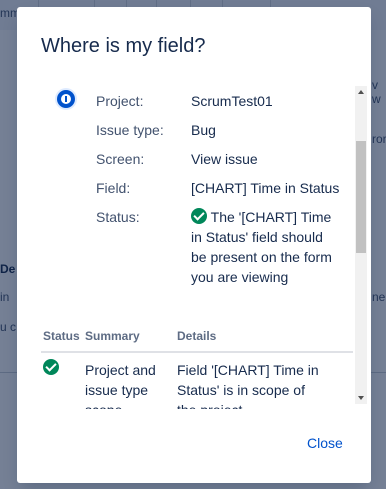 Image resolution: width=386 pixels, height=489 pixels. I want to click on close-button: Close, so click(325, 443).